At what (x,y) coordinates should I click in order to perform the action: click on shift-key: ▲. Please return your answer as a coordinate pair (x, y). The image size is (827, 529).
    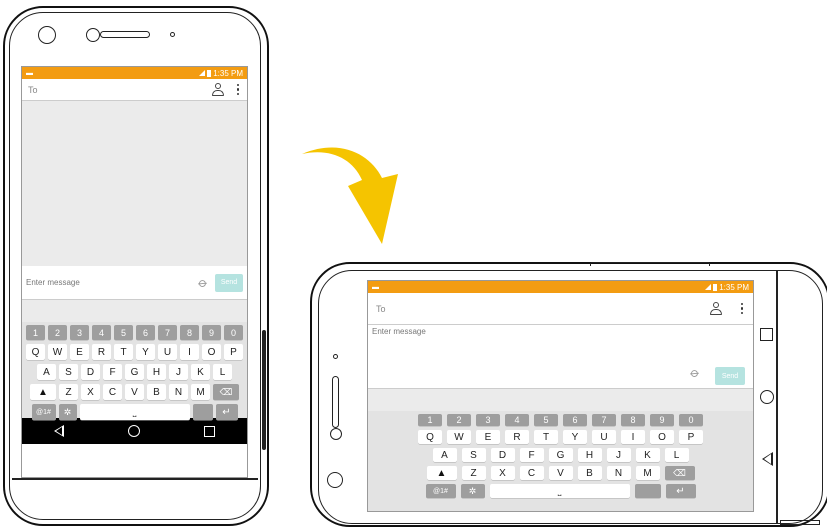
    Looking at the image, I should click on (441, 473).